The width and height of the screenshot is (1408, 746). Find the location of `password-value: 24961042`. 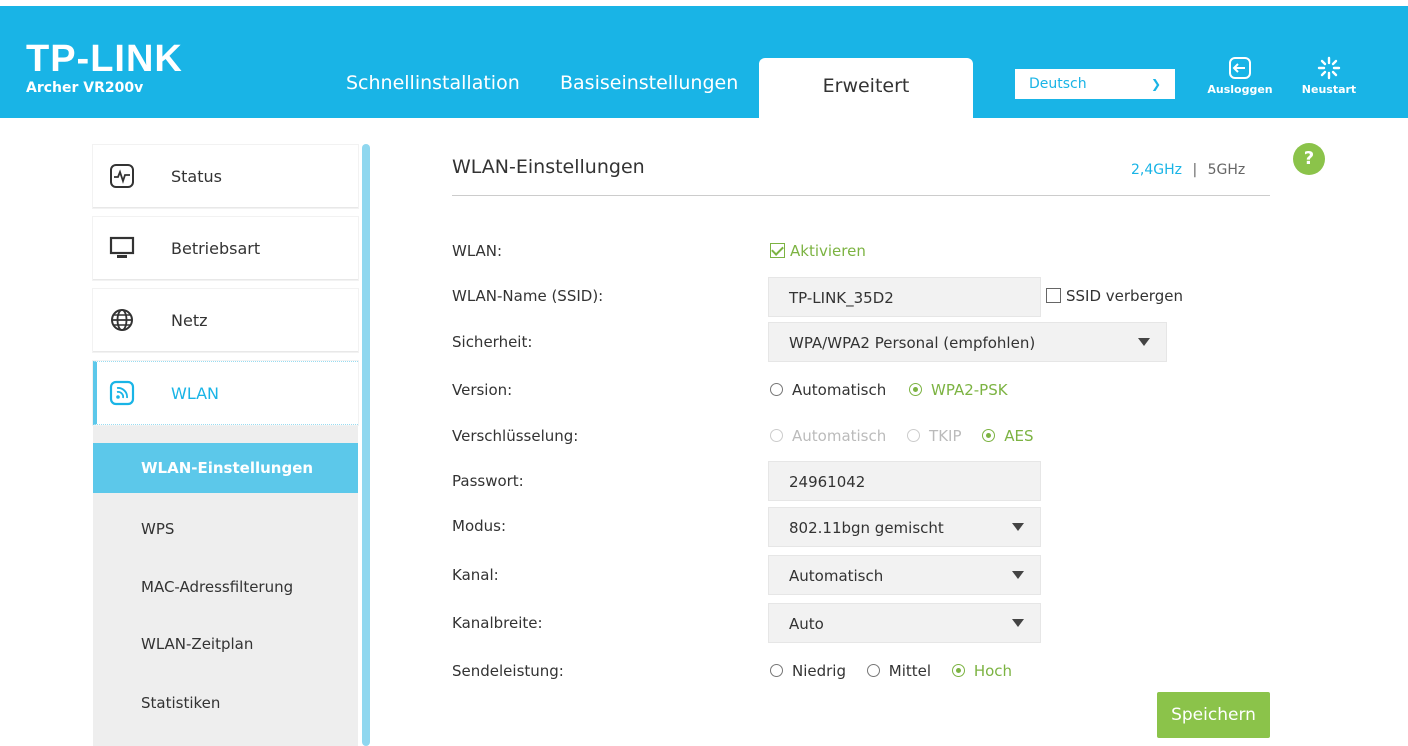

password-value: 24961042 is located at coordinates (827, 482).